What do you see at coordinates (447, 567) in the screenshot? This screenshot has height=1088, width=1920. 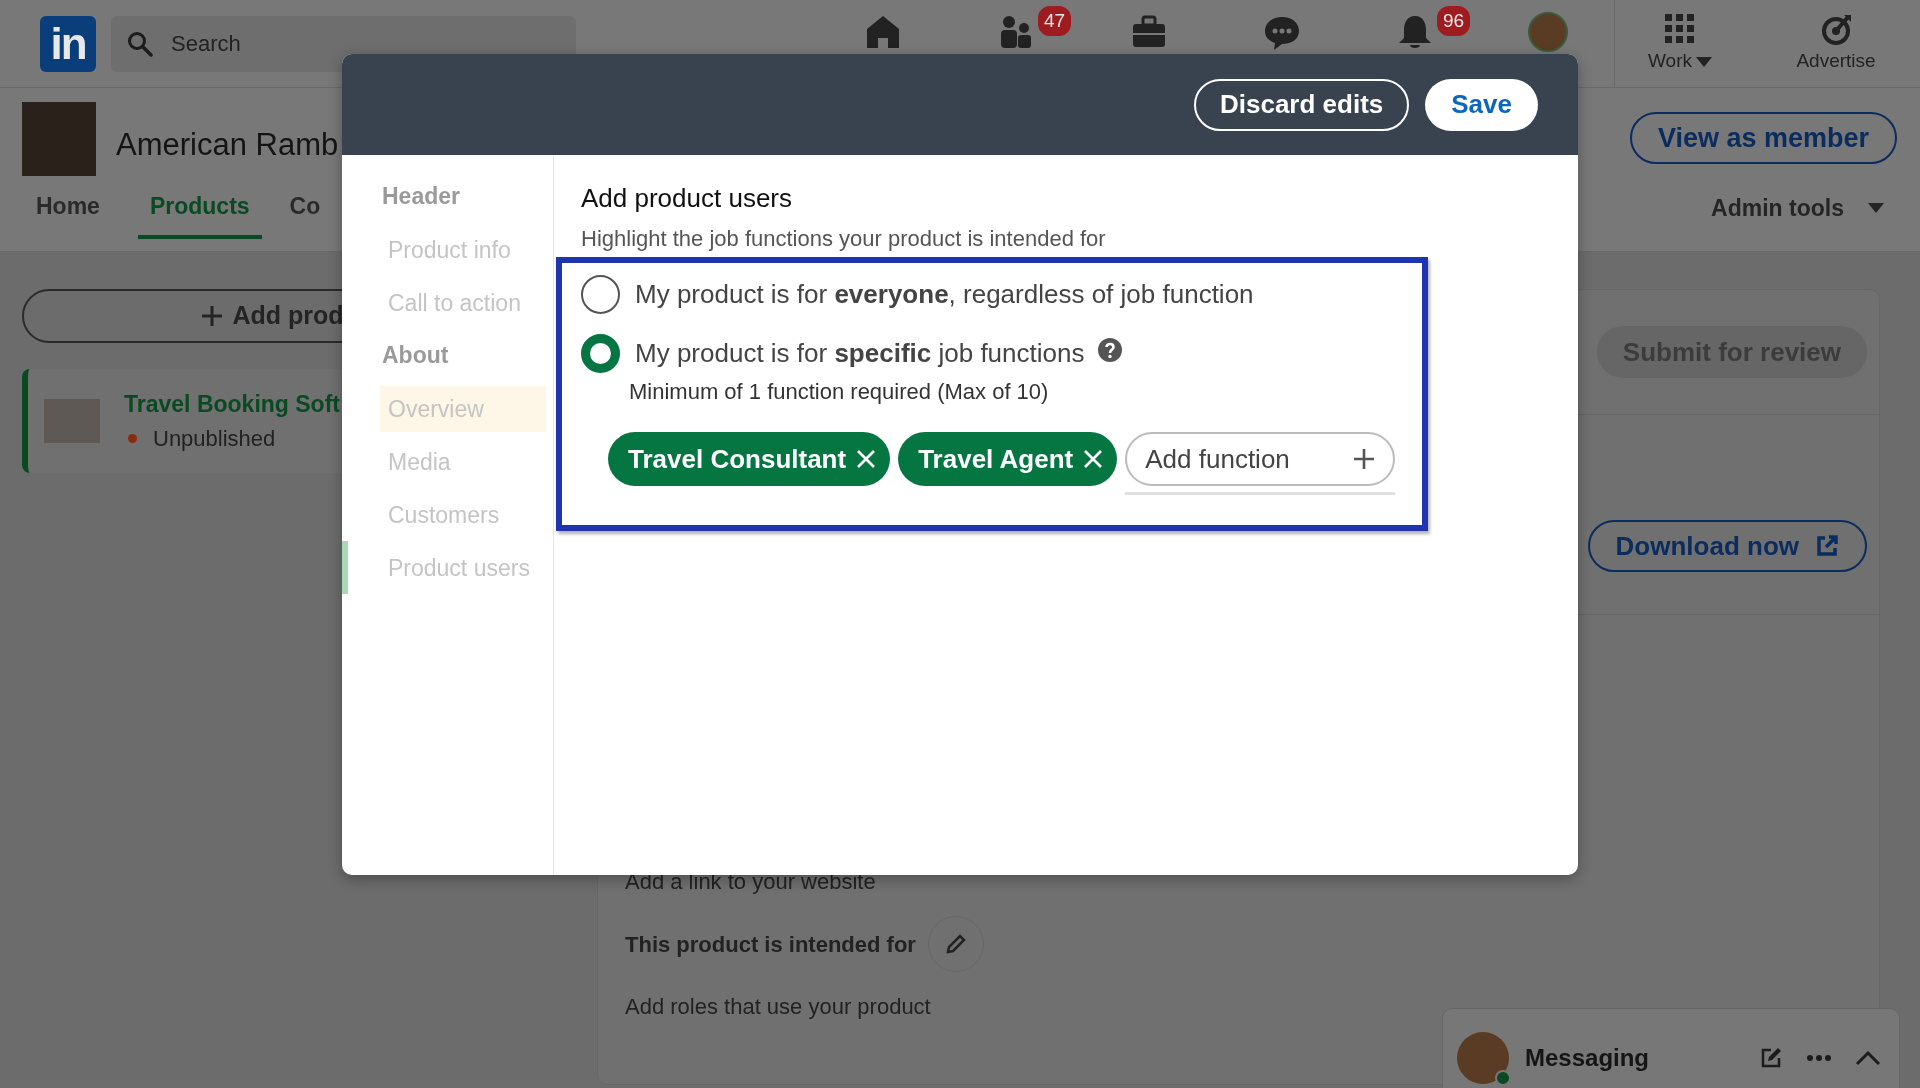 I see `sidebar-item: Product users` at bounding box center [447, 567].